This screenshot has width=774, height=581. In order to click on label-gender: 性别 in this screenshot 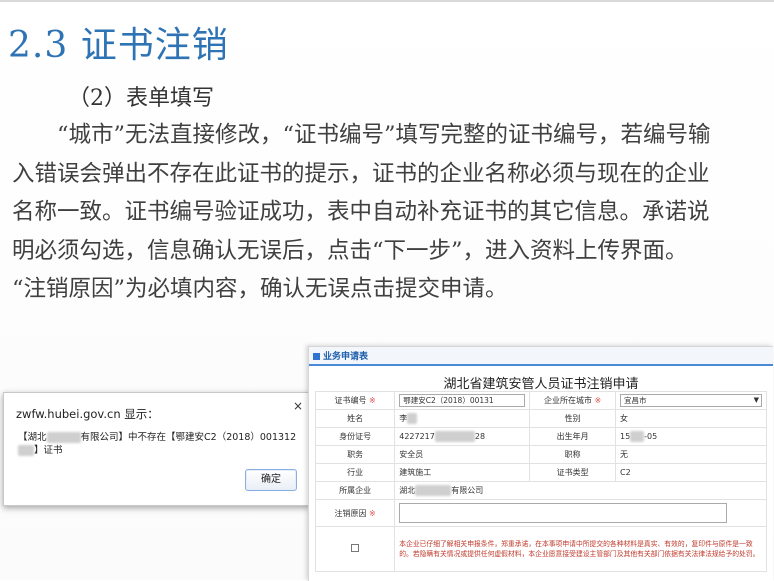, I will do `click(572, 418)`.